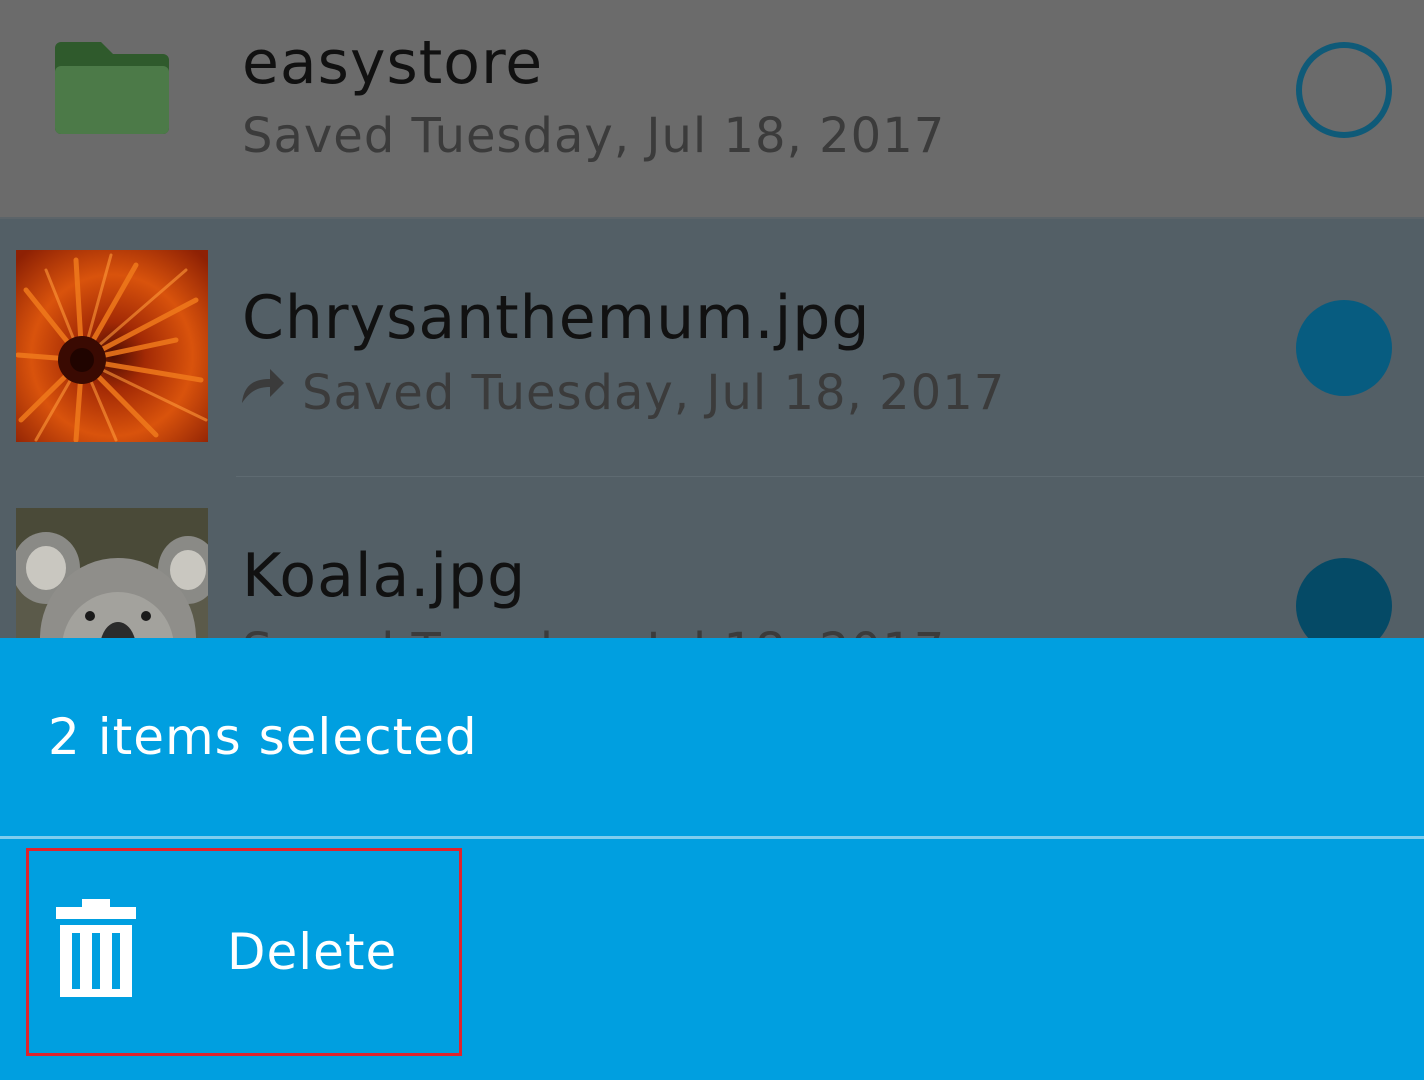 The image size is (1424, 1080). What do you see at coordinates (393, 63) in the screenshot?
I see `file-name: easystore` at bounding box center [393, 63].